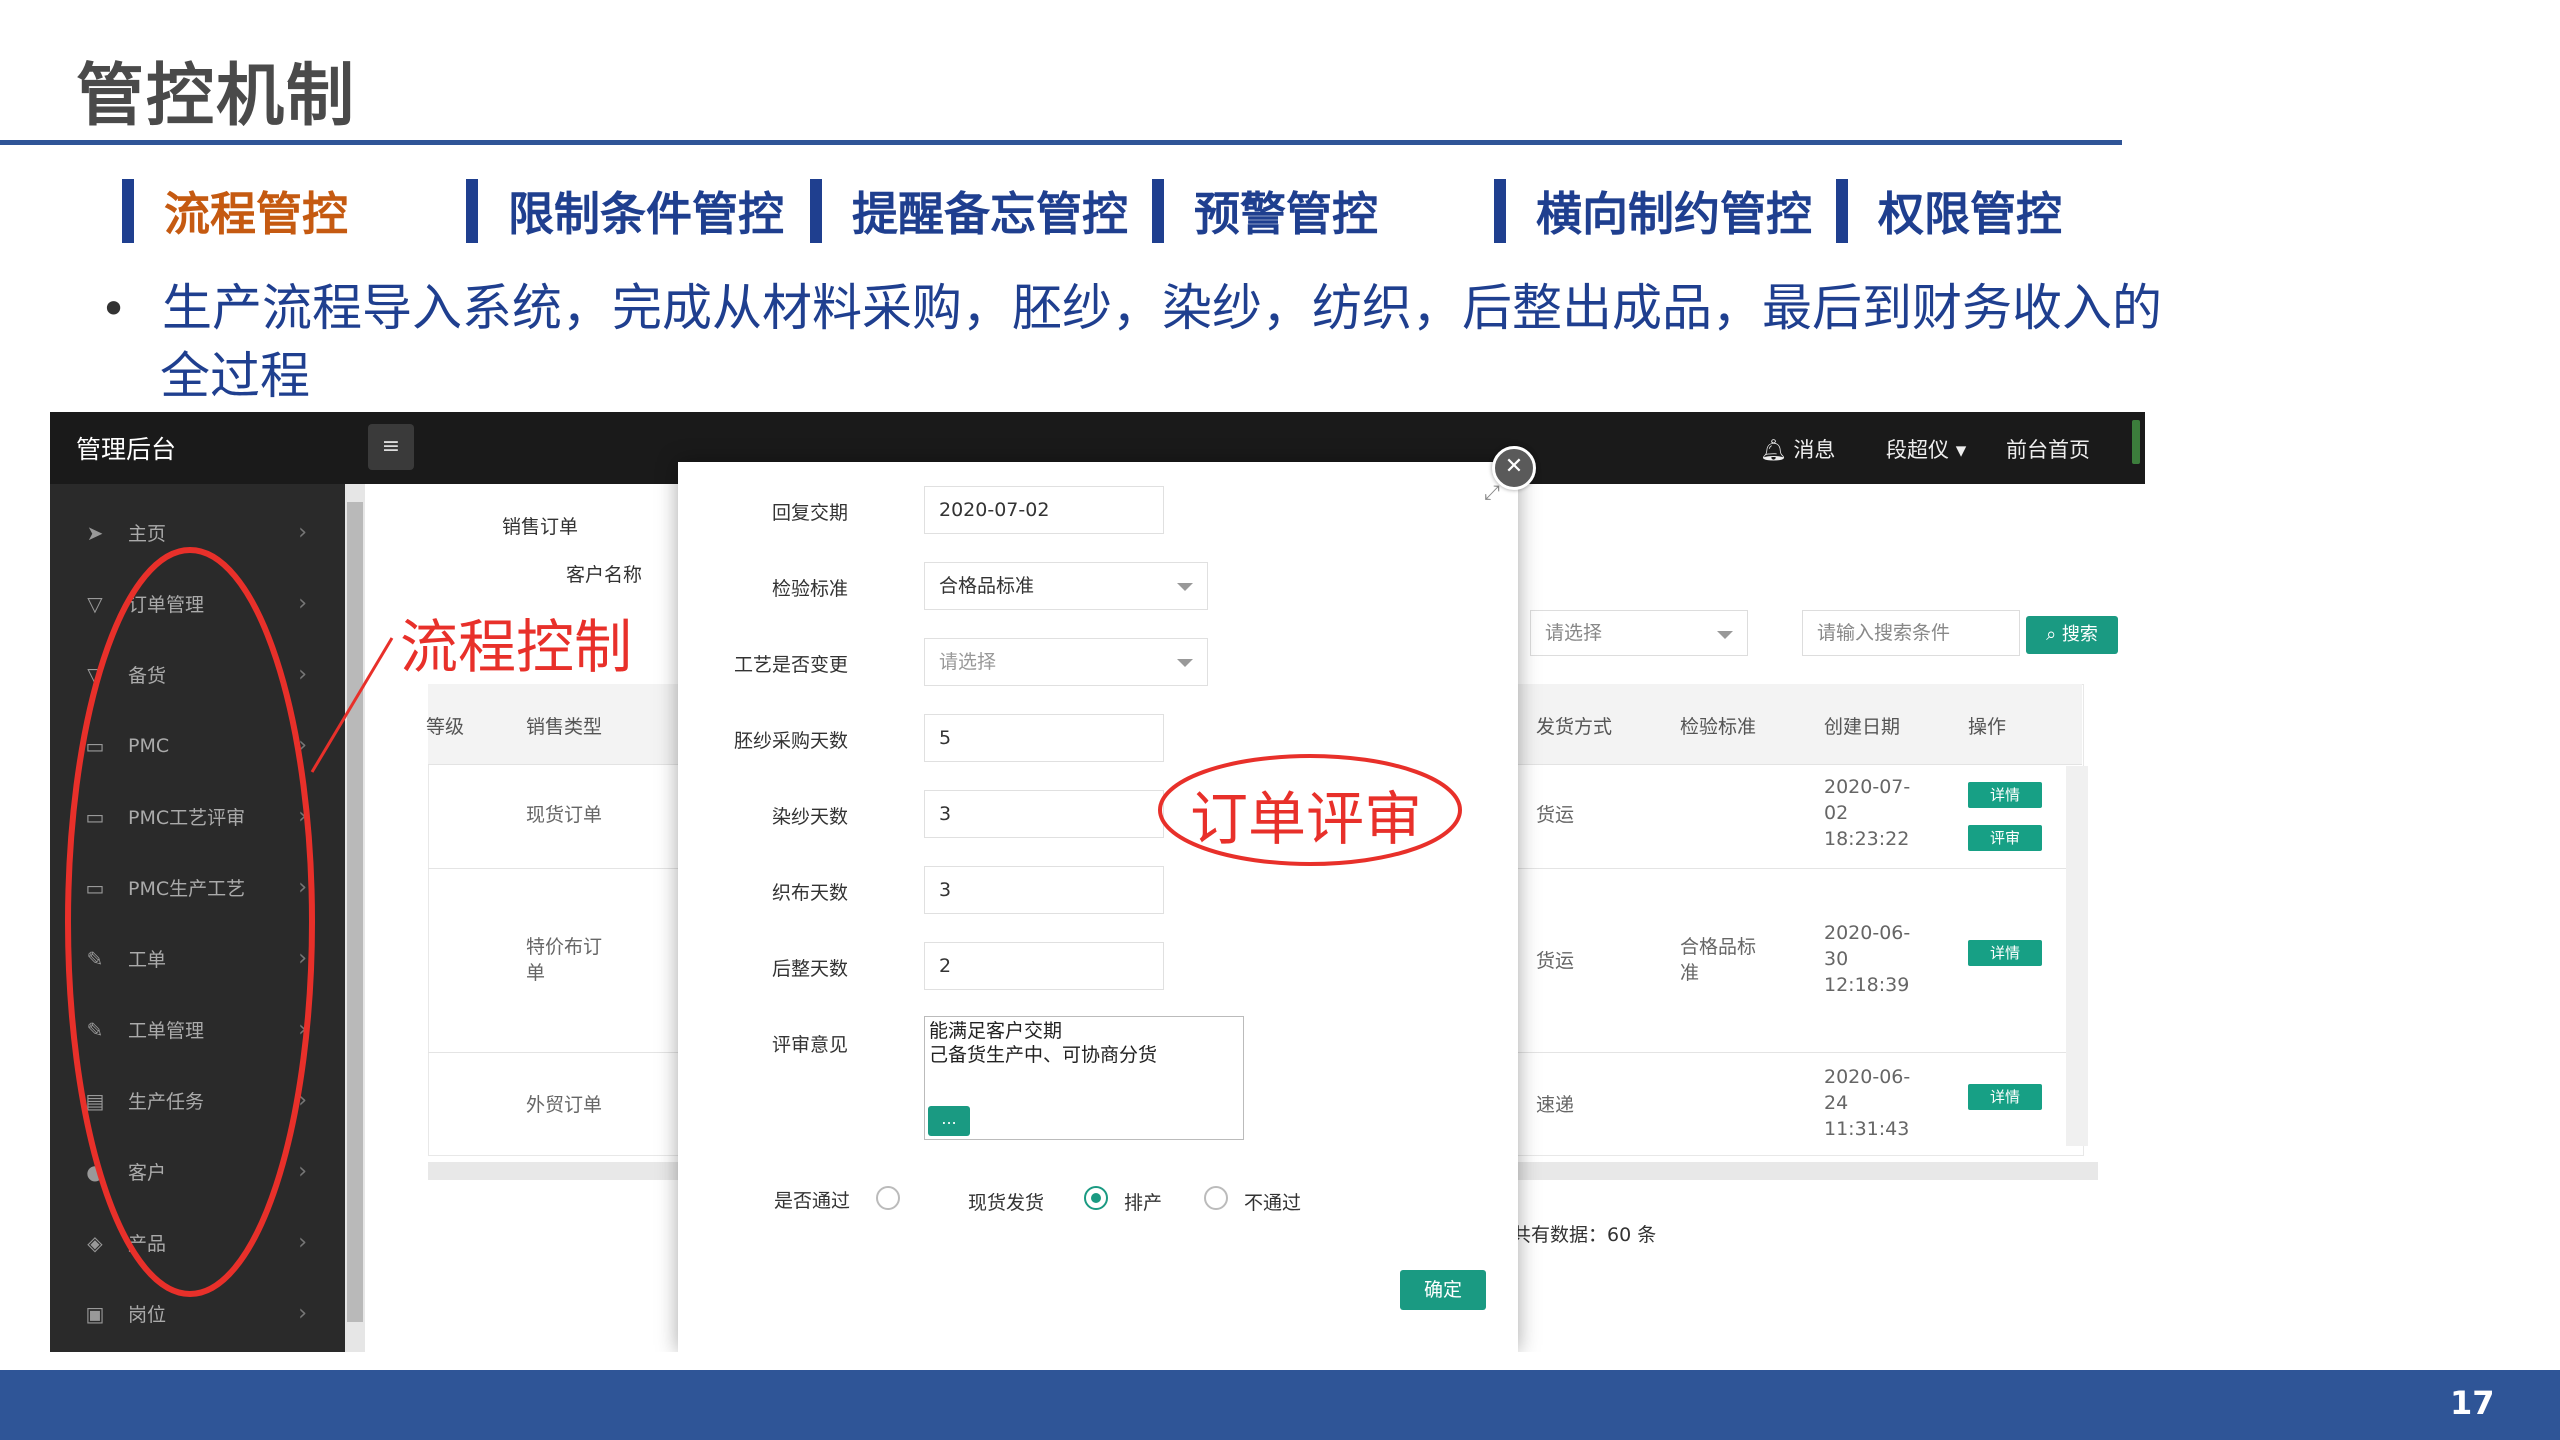  What do you see at coordinates (2472, 1403) in the screenshot?
I see `page-number: 17` at bounding box center [2472, 1403].